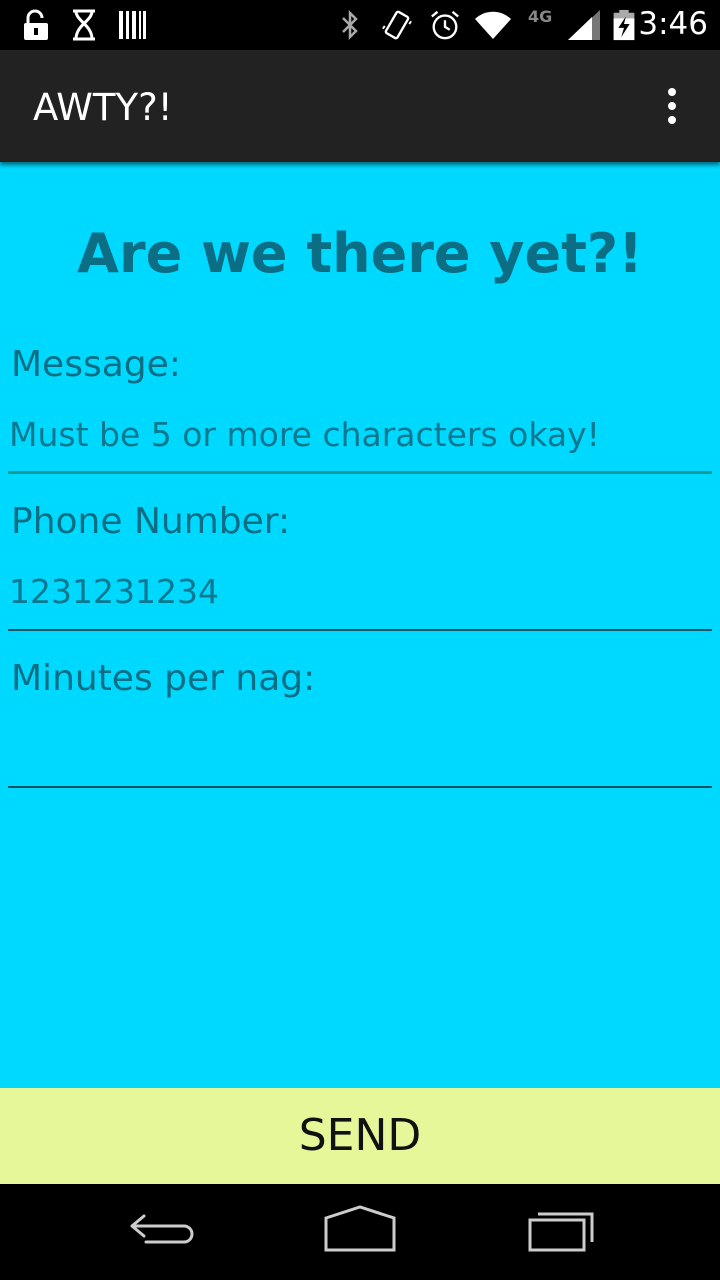 The image size is (720, 1280). What do you see at coordinates (360, 472) in the screenshot?
I see `message-field-underline` at bounding box center [360, 472].